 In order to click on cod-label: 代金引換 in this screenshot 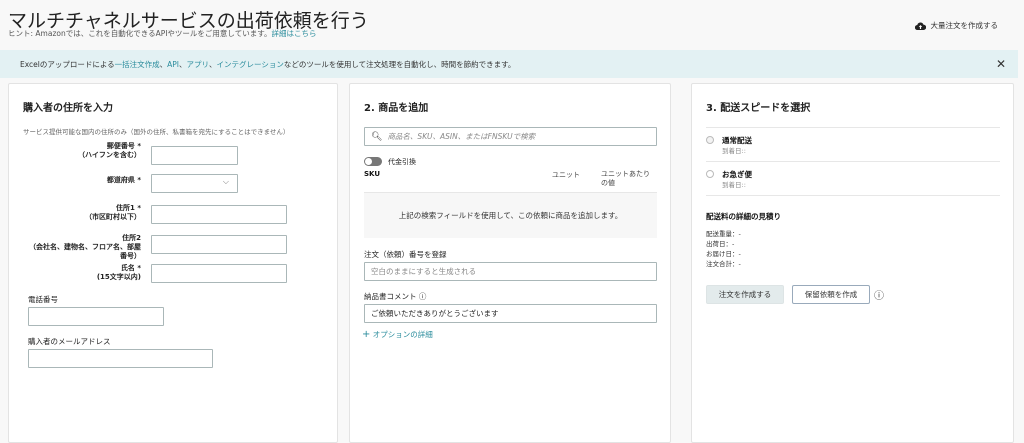, I will do `click(402, 162)`.